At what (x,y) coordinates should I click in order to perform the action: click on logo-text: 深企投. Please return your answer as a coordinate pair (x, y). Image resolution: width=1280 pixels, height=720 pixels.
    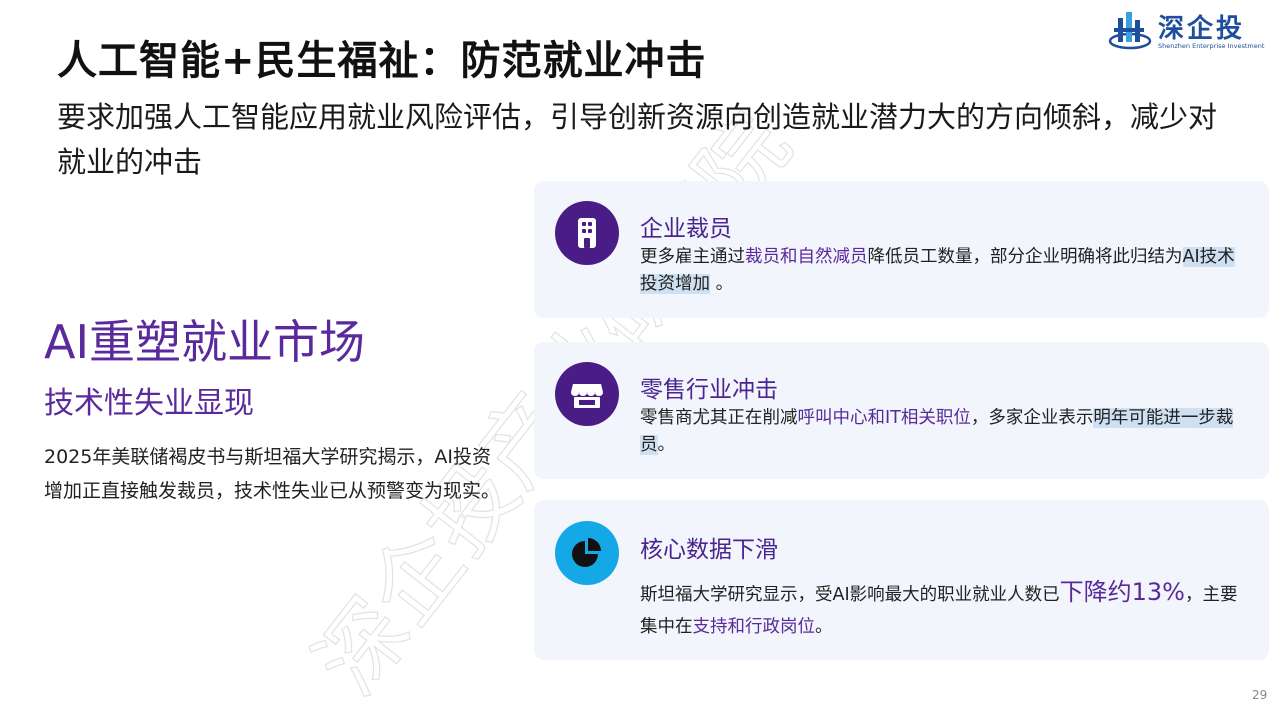
    Looking at the image, I should click on (1202, 29).